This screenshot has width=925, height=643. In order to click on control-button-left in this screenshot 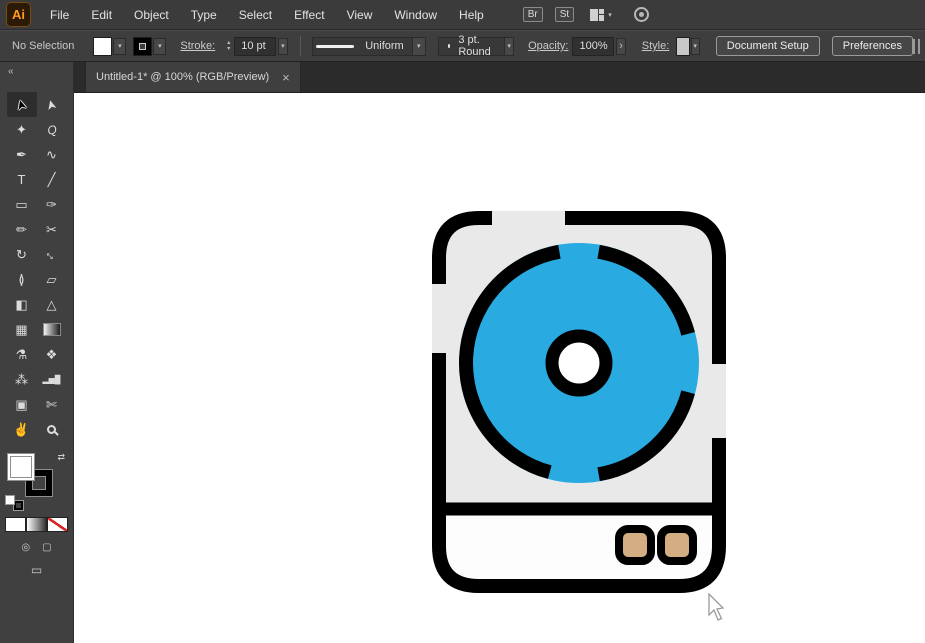, I will do `click(635, 545)`.